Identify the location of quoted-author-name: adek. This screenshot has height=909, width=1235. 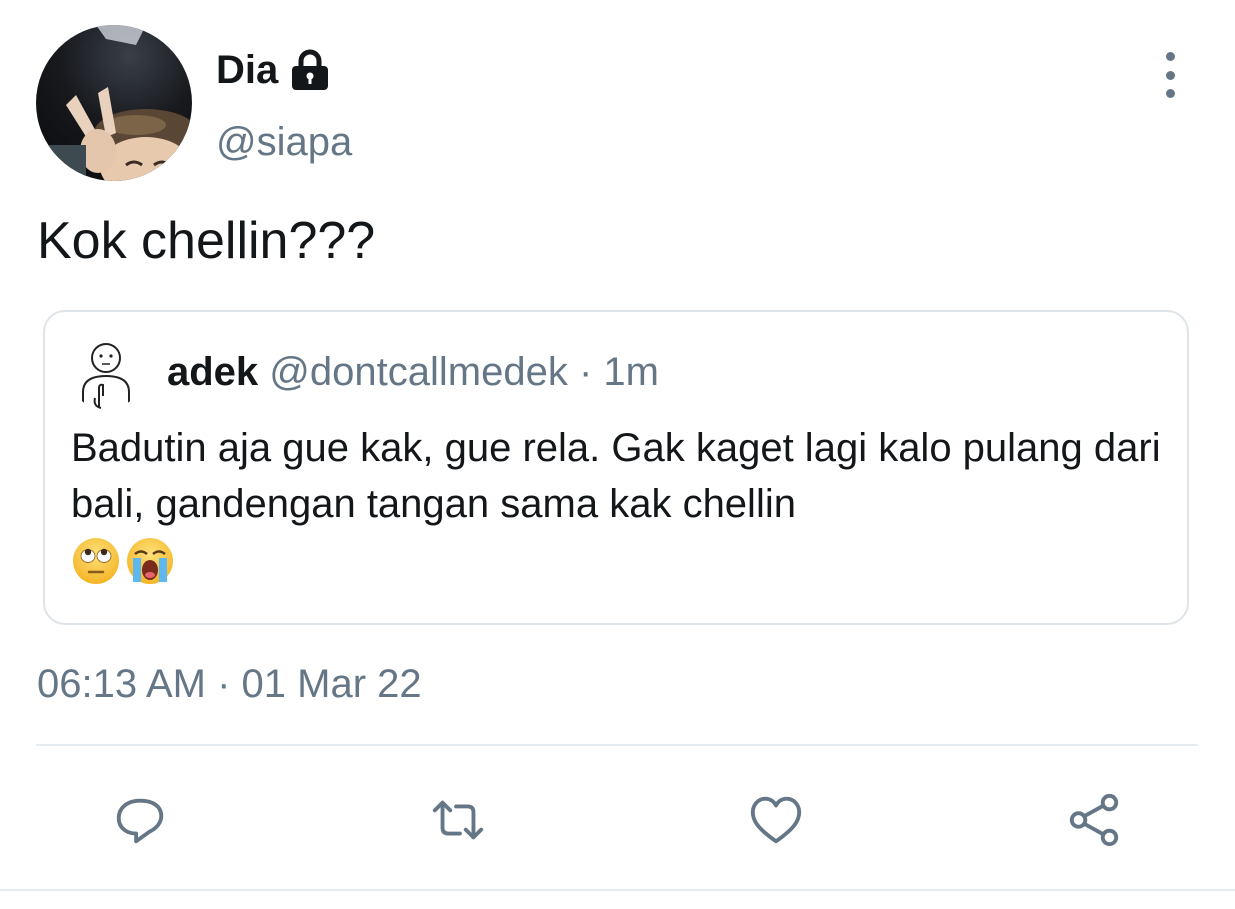
(213, 372).